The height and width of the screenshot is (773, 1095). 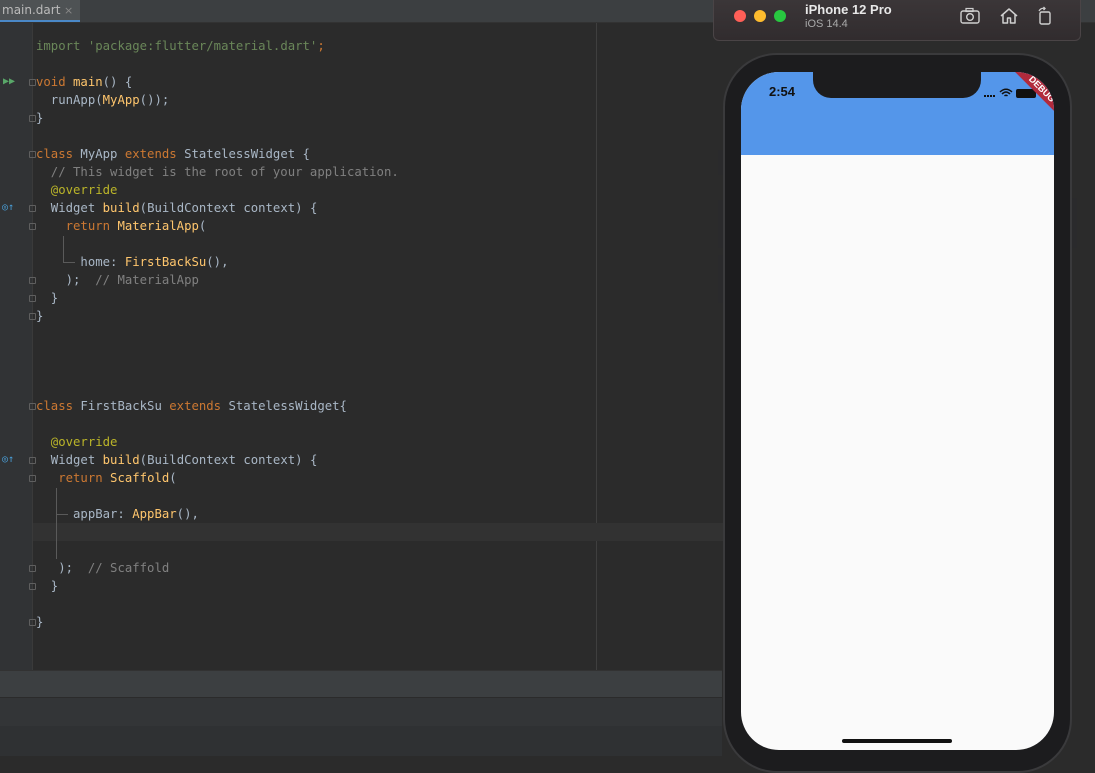 What do you see at coordinates (106, 478) in the screenshot?
I see `code-line: return Scaffold(` at bounding box center [106, 478].